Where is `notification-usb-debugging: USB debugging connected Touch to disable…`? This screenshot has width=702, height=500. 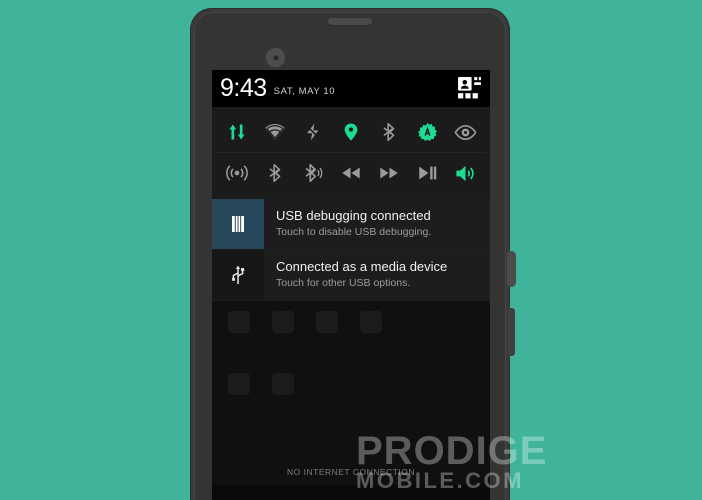 notification-usb-debugging: USB debugging connected Touch to disable… is located at coordinates (351, 224).